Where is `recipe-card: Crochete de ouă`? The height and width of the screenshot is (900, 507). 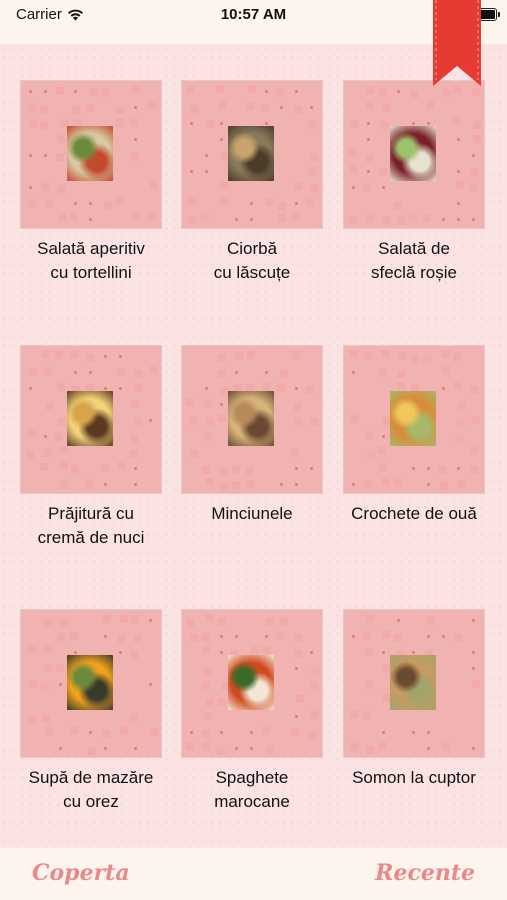 recipe-card: Crochete de ouă is located at coordinates (414, 435).